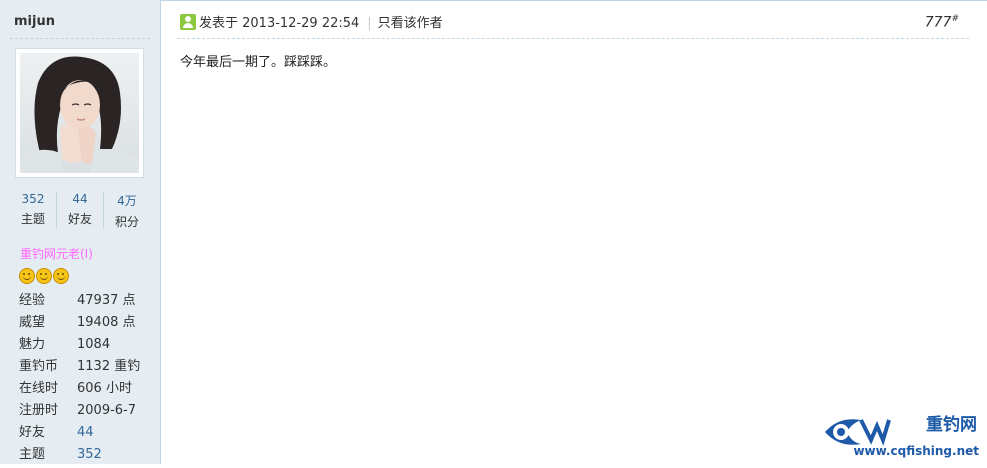 The image size is (987, 468). I want to click on info-row-prestige: 威望 19408 点, so click(77, 322).